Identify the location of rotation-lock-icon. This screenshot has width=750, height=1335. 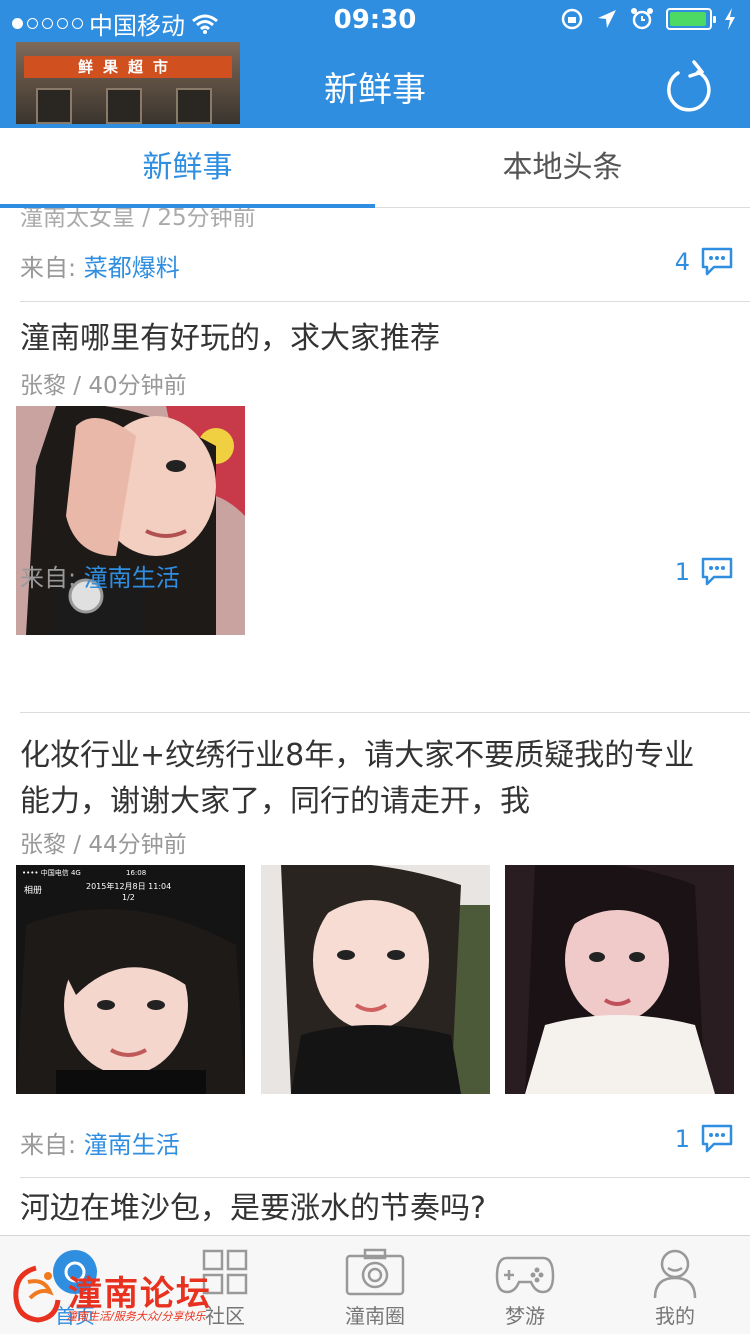
(572, 19).